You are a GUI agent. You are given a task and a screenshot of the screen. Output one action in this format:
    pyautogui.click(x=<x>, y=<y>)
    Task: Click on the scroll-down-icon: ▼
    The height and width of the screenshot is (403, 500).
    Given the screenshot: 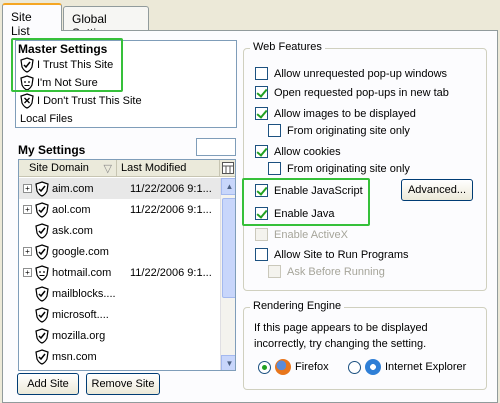 What is the action you would take?
    pyautogui.click(x=228, y=362)
    